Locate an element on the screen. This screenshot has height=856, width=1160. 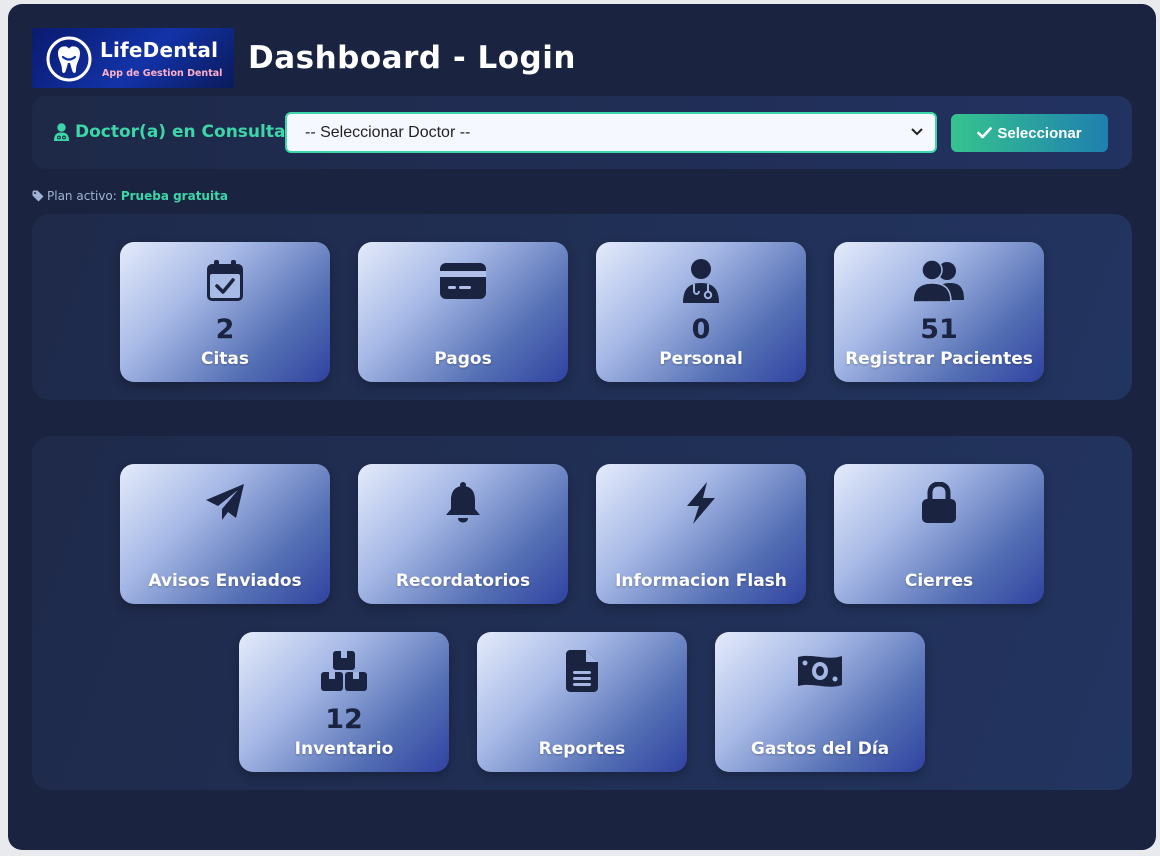
bolt-icon is located at coordinates (701, 503).